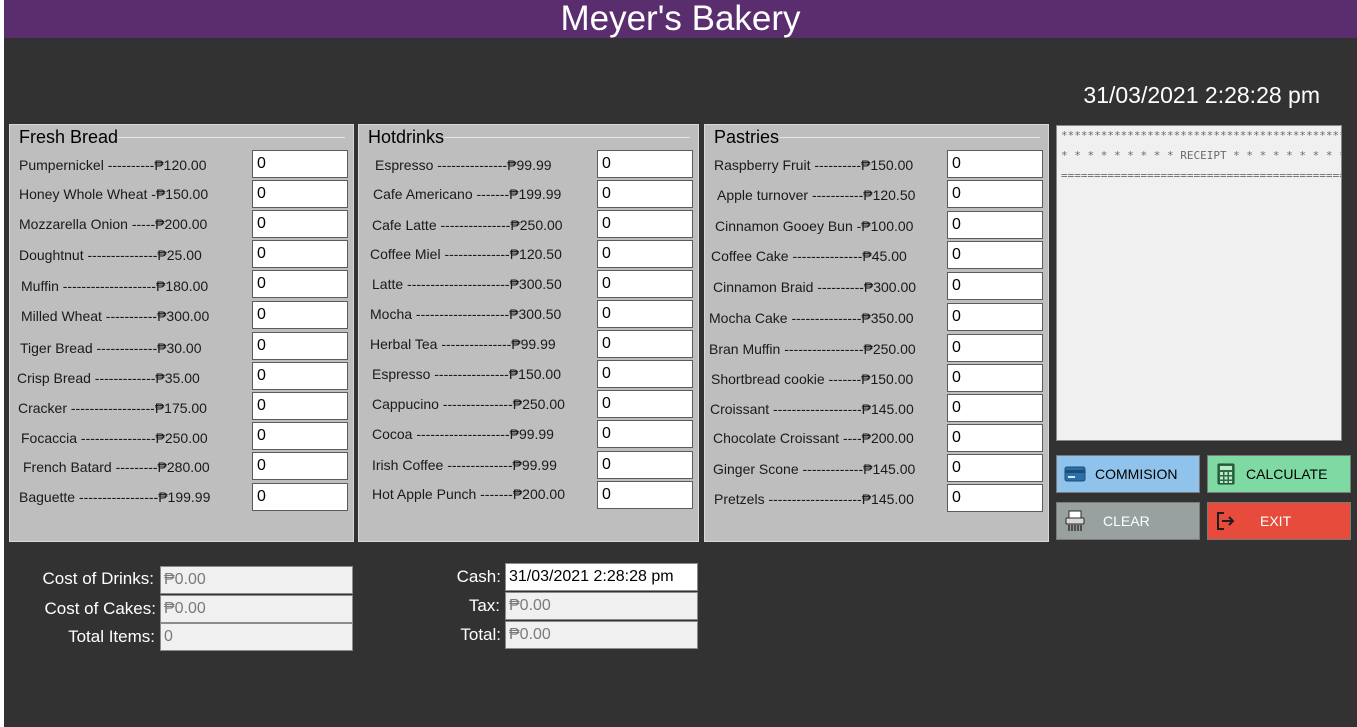  Describe the element at coordinates (112, 408) in the screenshot. I see `item-label: Cracker ------------------₱175.00` at that location.